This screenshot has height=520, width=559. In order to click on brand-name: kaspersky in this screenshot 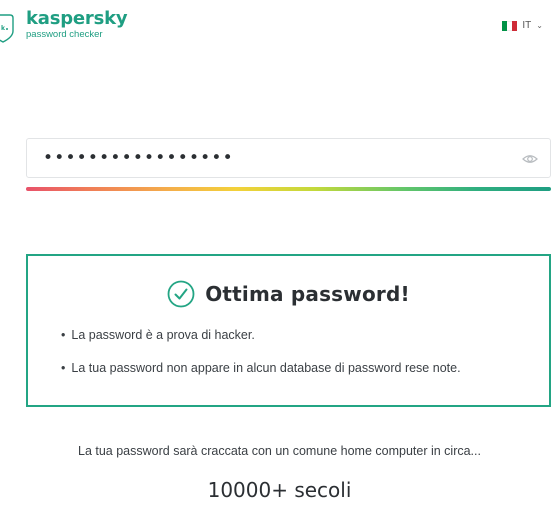, I will do `click(77, 18)`.